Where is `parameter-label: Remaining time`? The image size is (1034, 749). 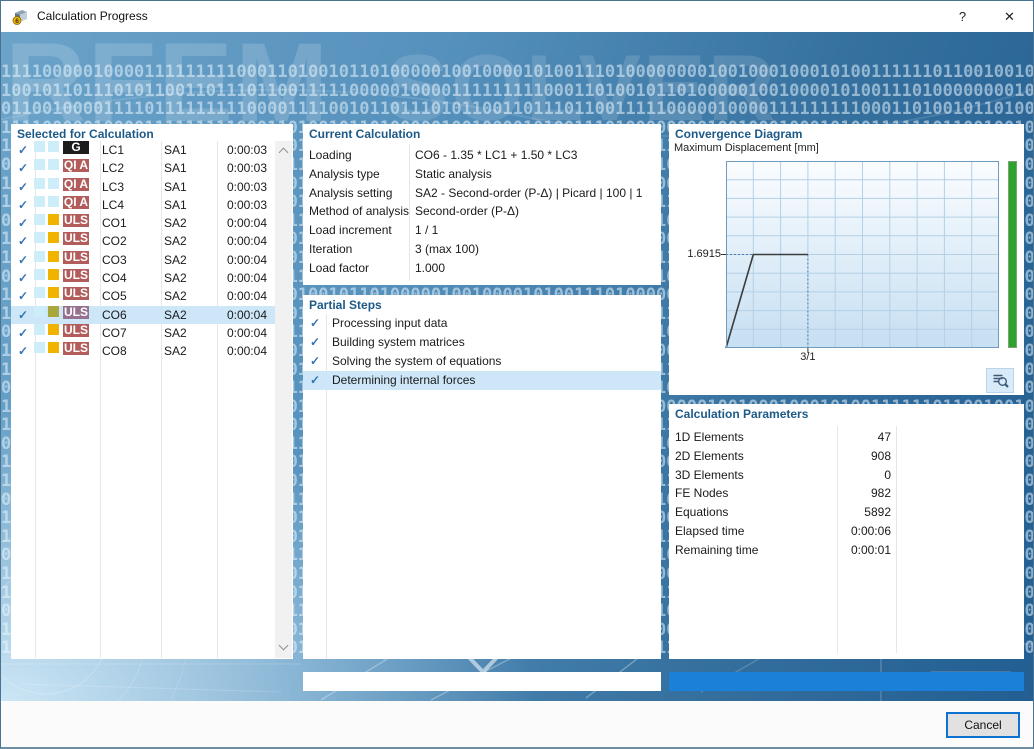 parameter-label: Remaining time is located at coordinates (717, 549).